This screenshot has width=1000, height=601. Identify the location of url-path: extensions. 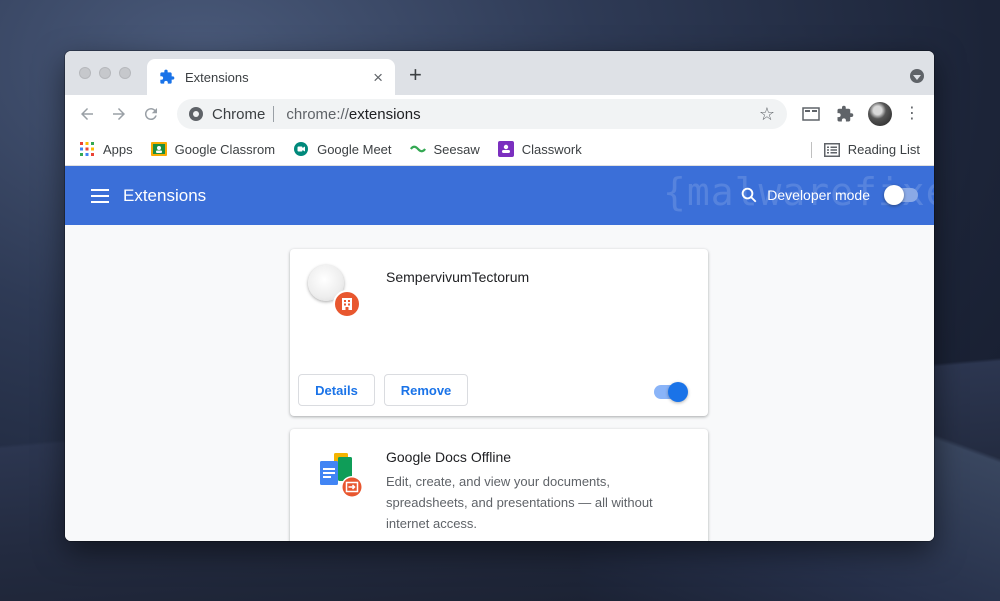
(384, 114).